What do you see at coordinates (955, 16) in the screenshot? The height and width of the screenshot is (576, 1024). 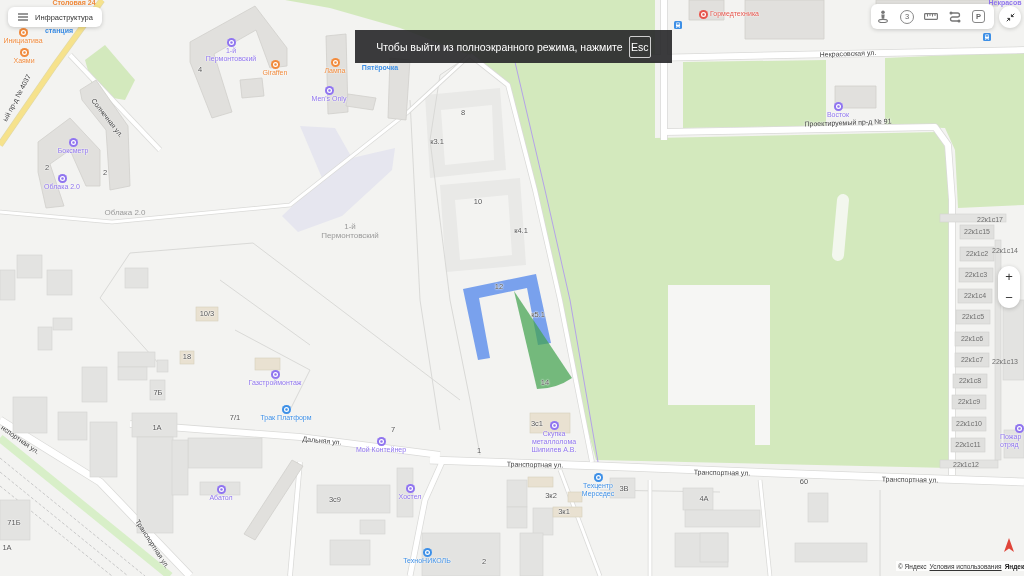 I see `route-icon` at bounding box center [955, 16].